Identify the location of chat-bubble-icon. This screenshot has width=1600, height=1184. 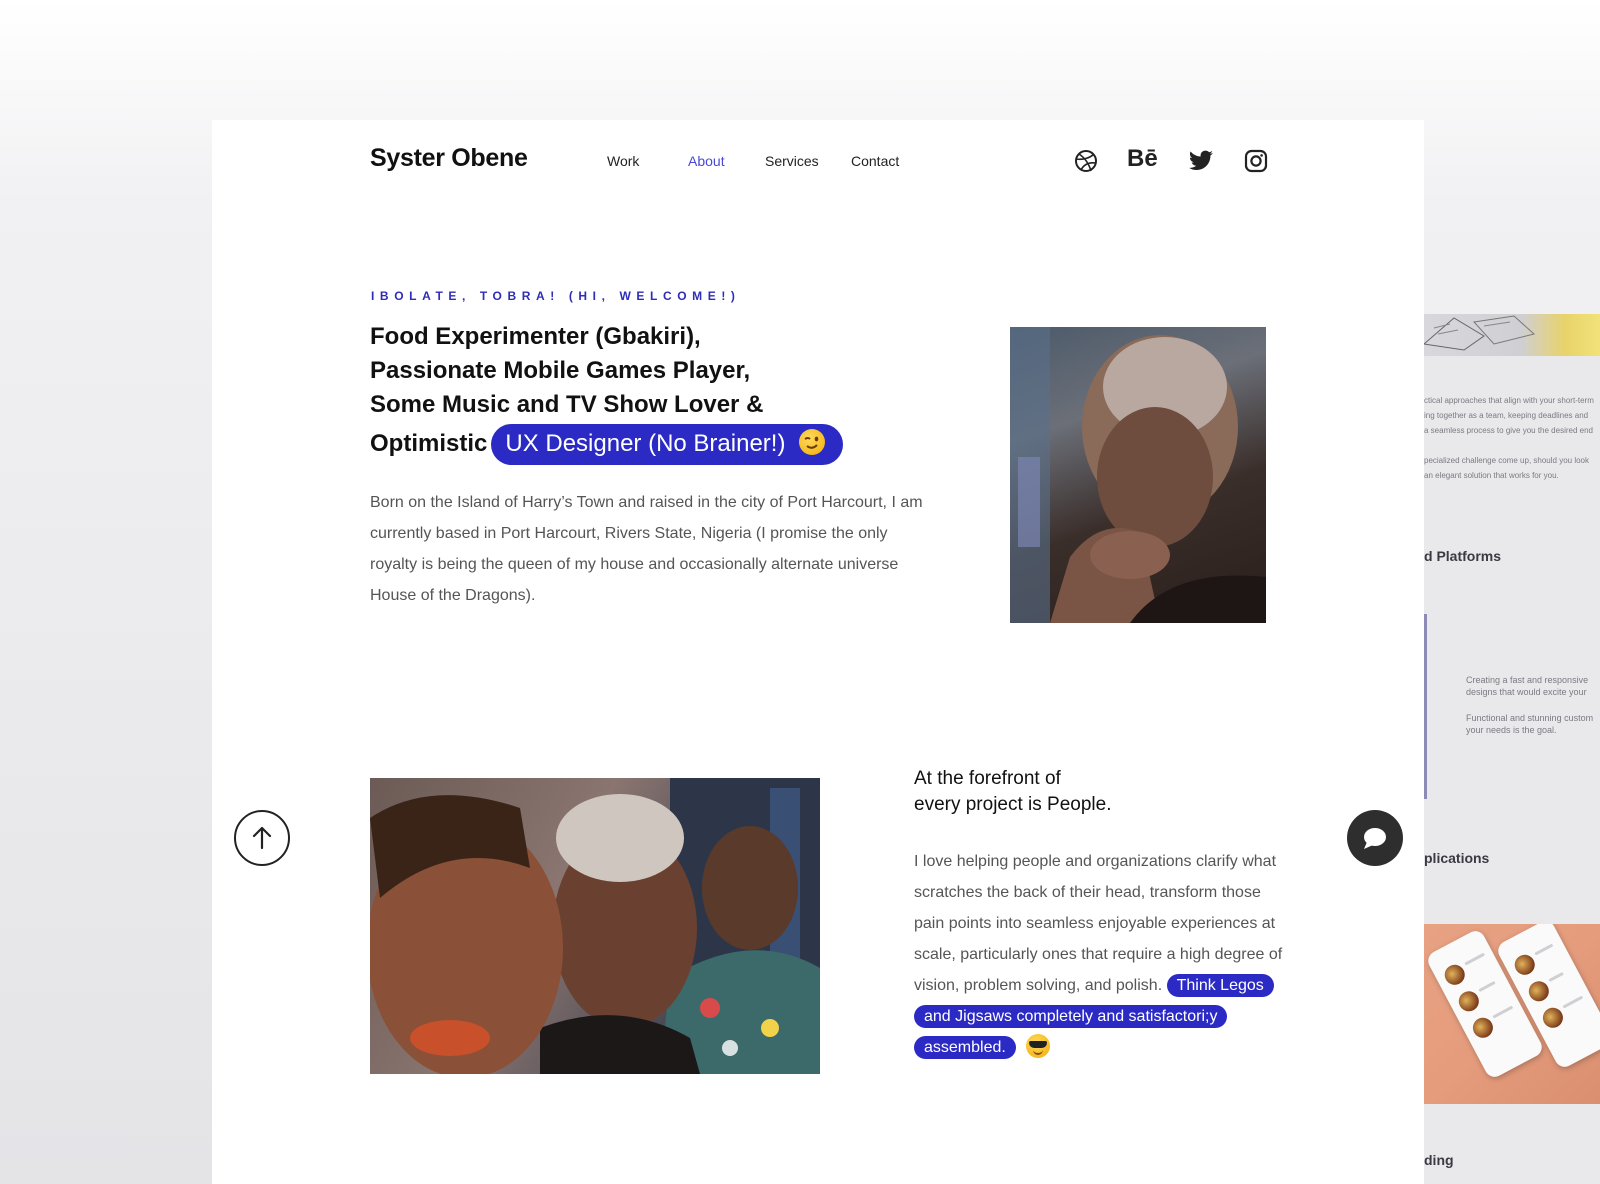
(1375, 838).